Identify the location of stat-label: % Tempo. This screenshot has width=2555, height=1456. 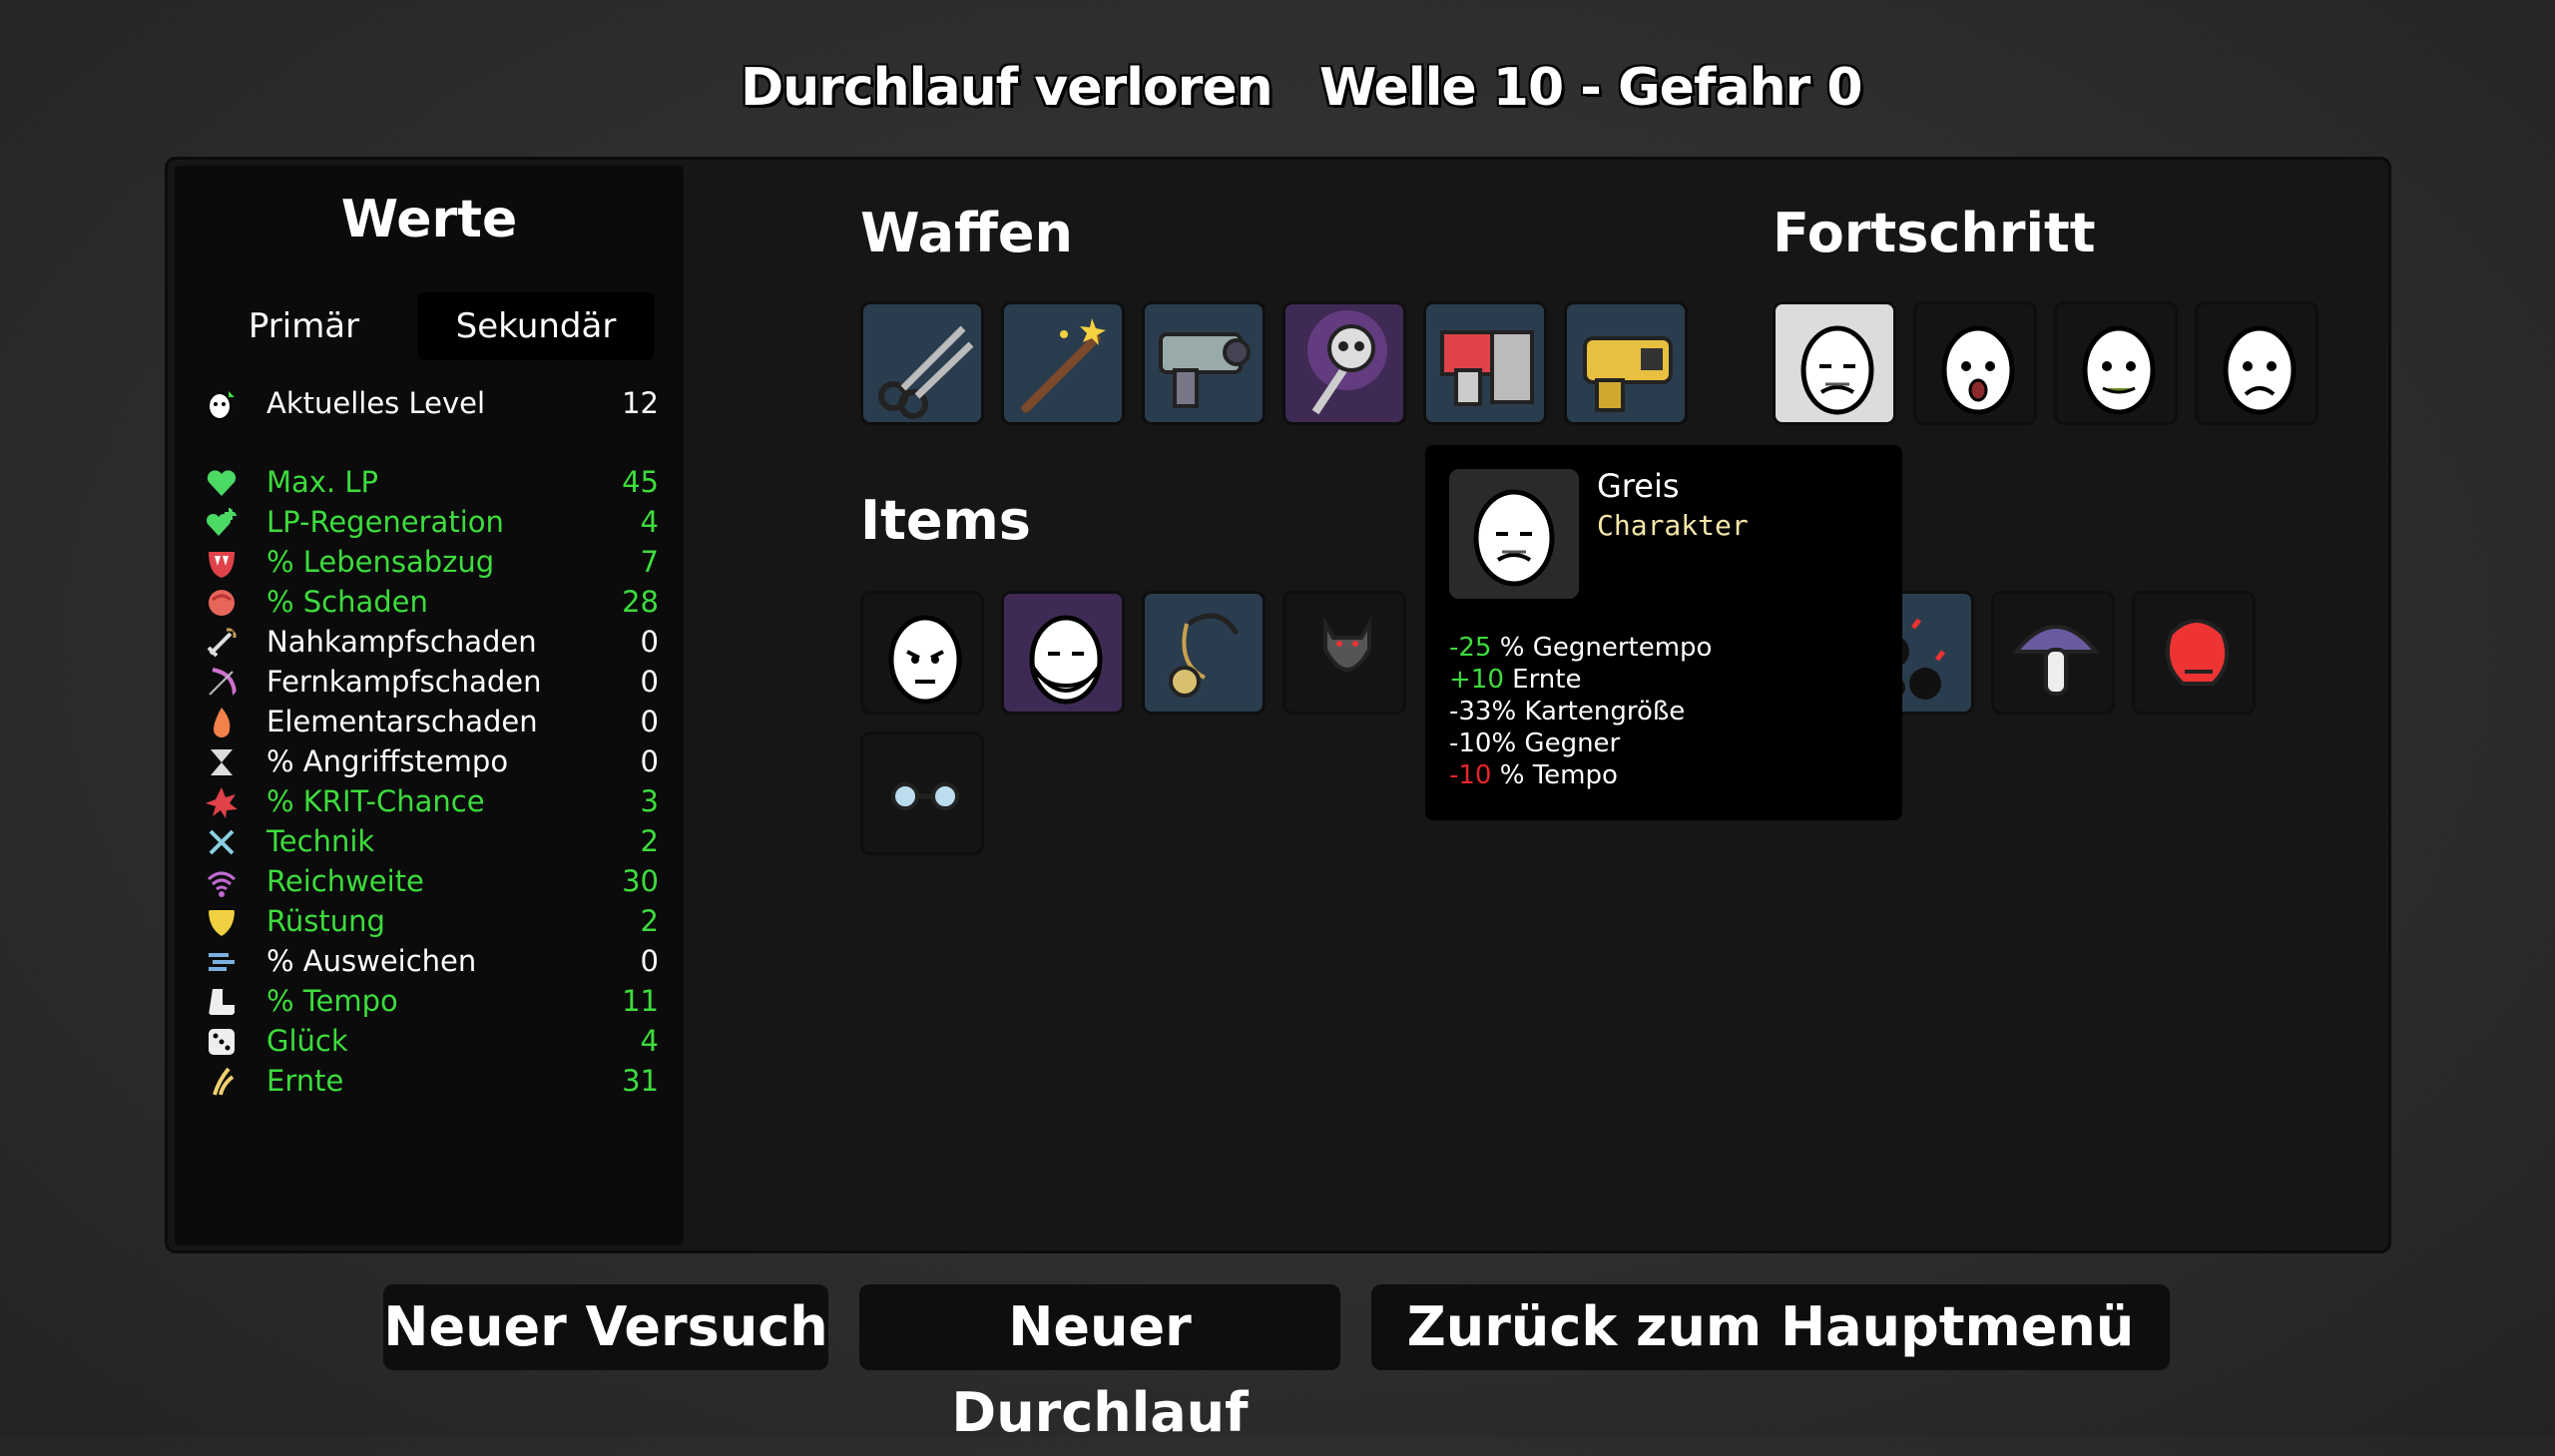
(332, 1001).